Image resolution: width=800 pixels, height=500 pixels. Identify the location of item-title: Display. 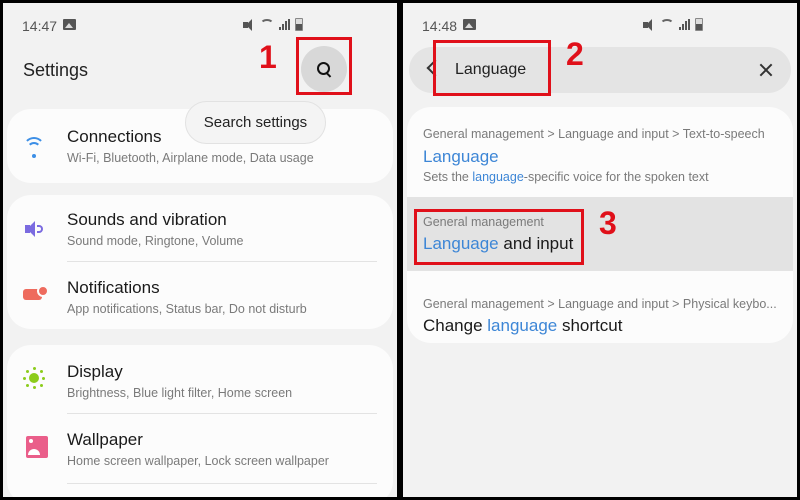
(95, 371).